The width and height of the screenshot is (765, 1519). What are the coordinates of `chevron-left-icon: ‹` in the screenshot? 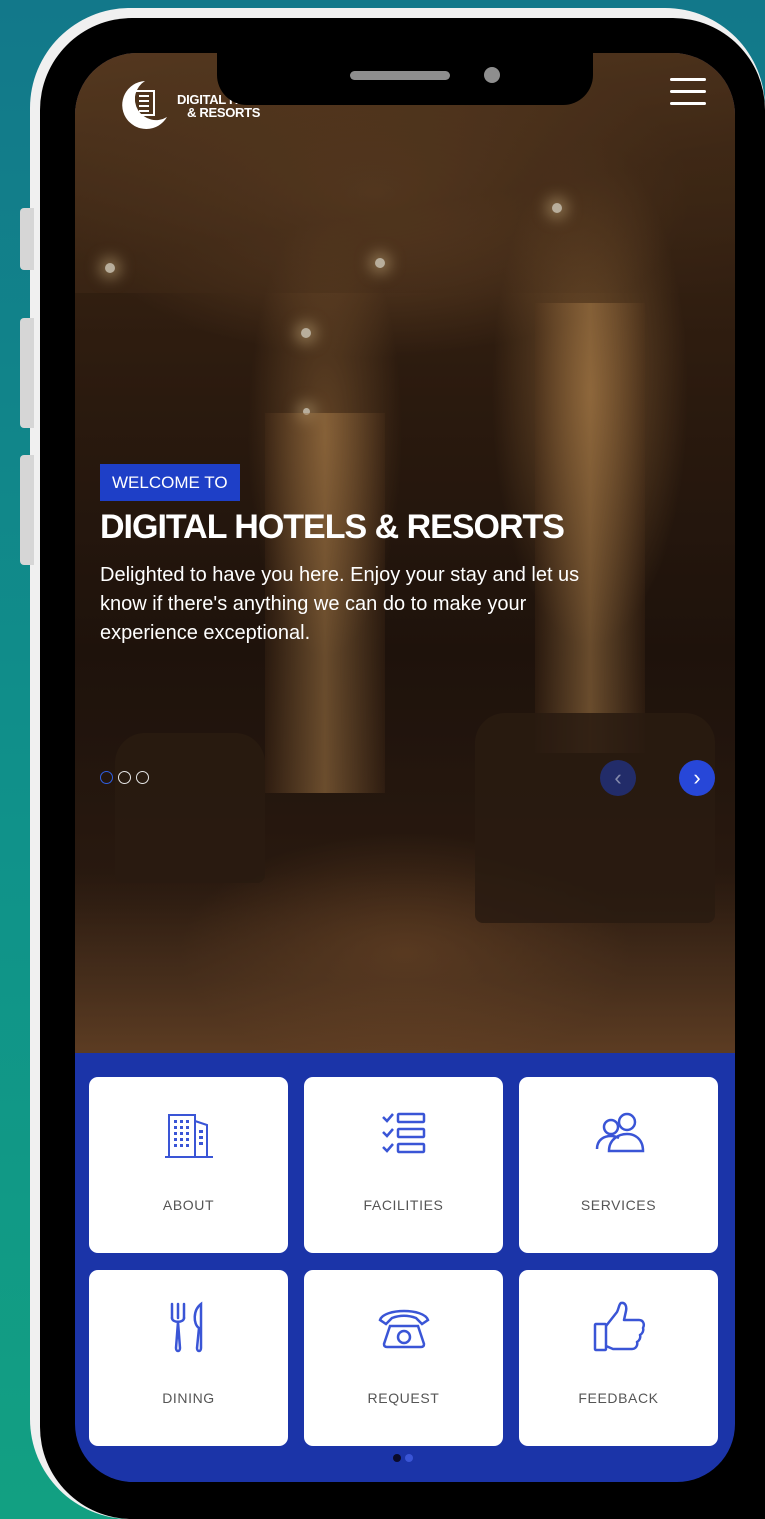 It's located at (618, 777).